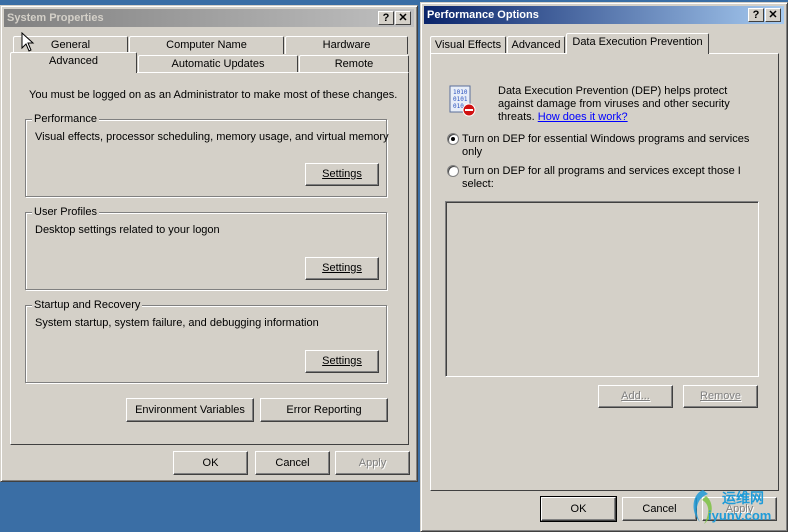 The image size is (788, 532). I want to click on user-profiles-settings-button: Settings, so click(342, 268).